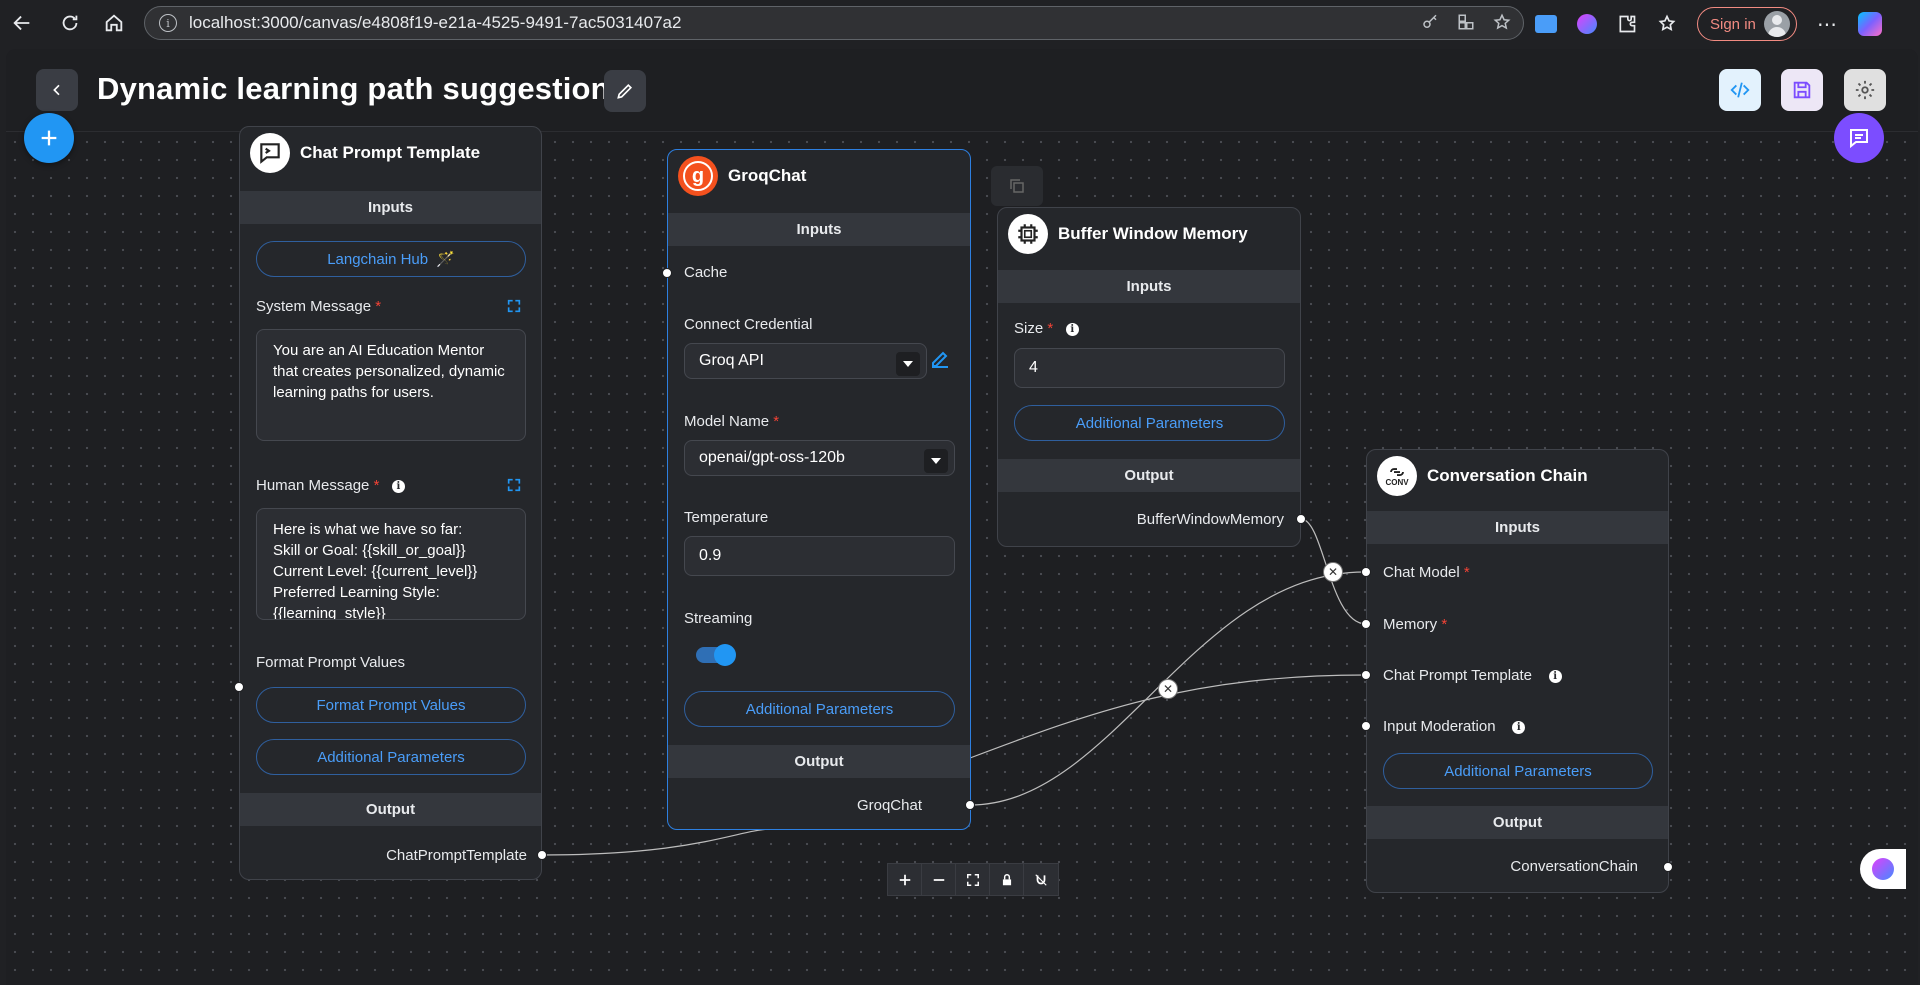 Image resolution: width=1920 pixels, height=985 pixels. Describe the element at coordinates (1667, 24) in the screenshot. I see `favorites-icon` at that location.